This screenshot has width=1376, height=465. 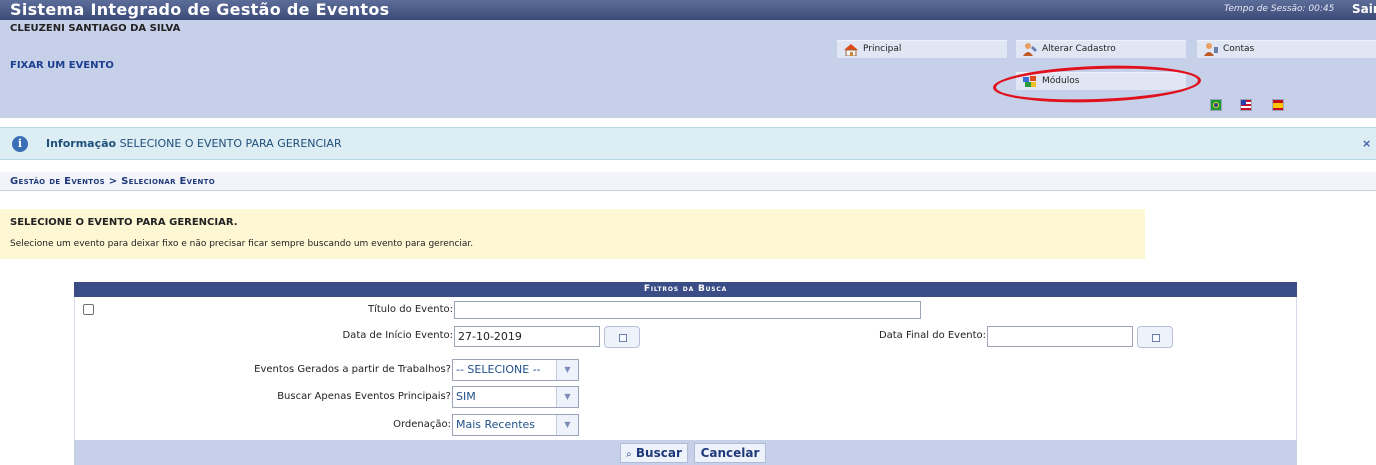 I want to click on event-title-checkbox, so click(x=88, y=309).